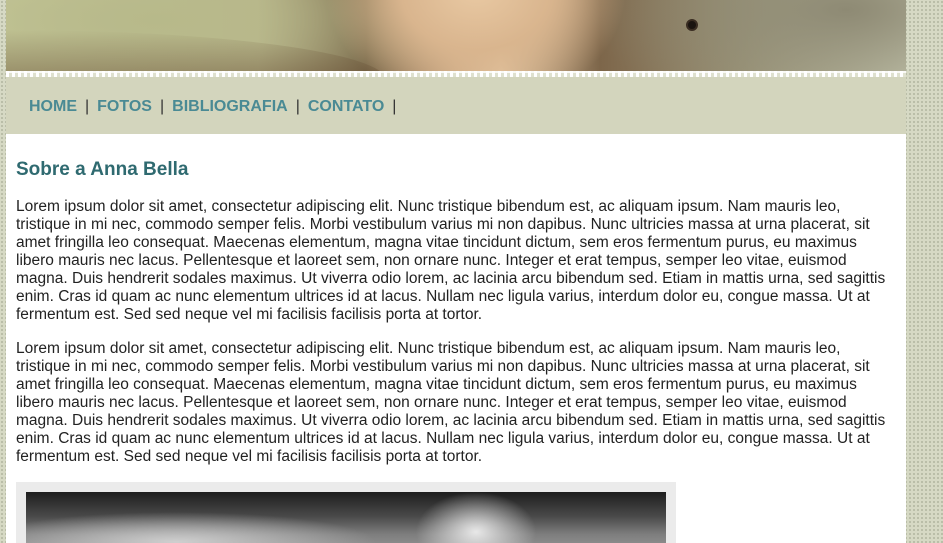  Describe the element at coordinates (692, 25) in the screenshot. I see `banner-earring-shape` at that location.